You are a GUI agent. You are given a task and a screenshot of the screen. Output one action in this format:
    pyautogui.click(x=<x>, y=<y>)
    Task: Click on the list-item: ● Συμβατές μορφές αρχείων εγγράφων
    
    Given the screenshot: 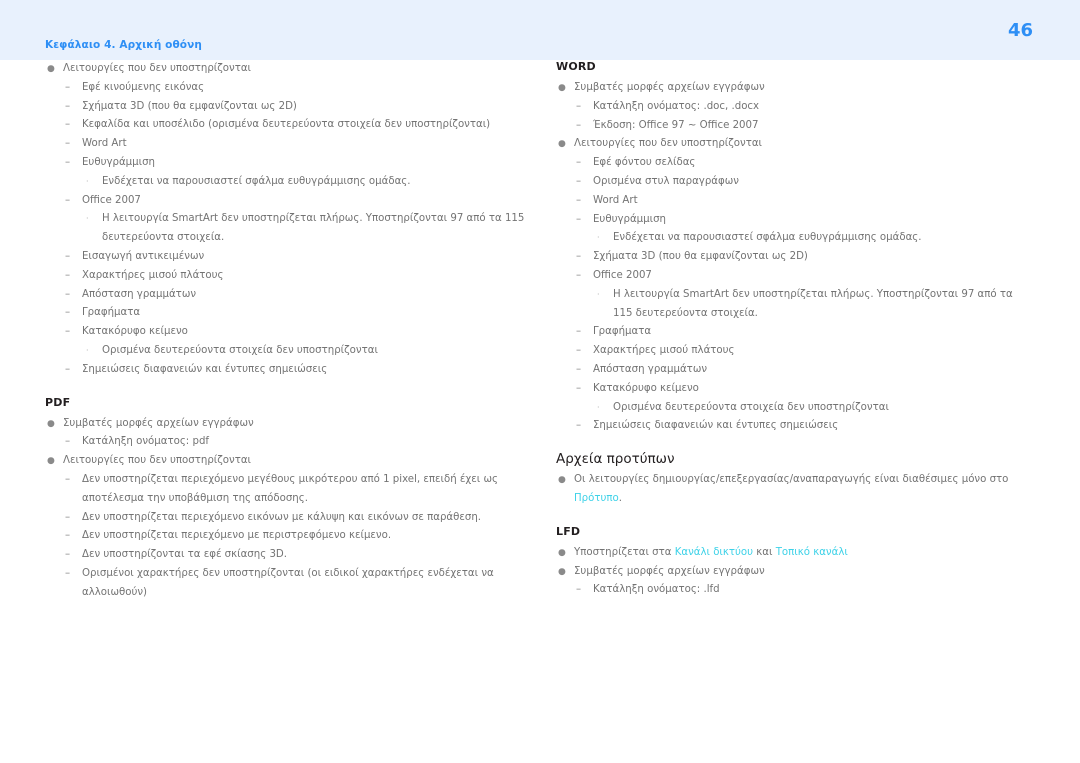 What is the action you would take?
    pyautogui.click(x=285, y=424)
    